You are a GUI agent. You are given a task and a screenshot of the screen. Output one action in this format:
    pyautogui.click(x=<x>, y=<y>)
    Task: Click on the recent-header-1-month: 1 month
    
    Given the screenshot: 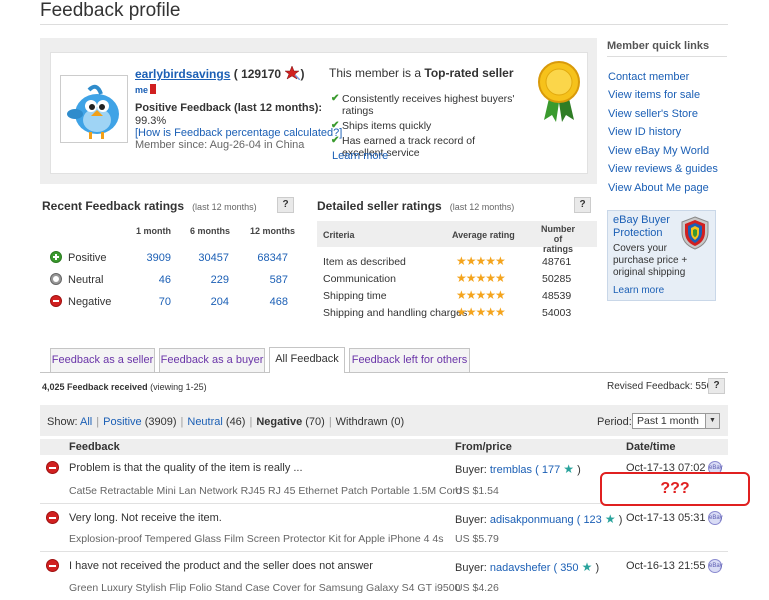 What is the action you would take?
    pyautogui.click(x=153, y=231)
    